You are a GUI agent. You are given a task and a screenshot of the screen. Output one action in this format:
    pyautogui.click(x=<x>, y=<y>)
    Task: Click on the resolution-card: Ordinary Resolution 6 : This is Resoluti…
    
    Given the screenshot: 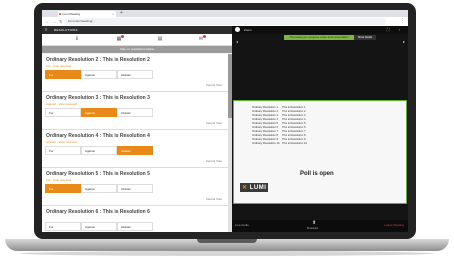 What is the action you would take?
    pyautogui.click(x=135, y=219)
    